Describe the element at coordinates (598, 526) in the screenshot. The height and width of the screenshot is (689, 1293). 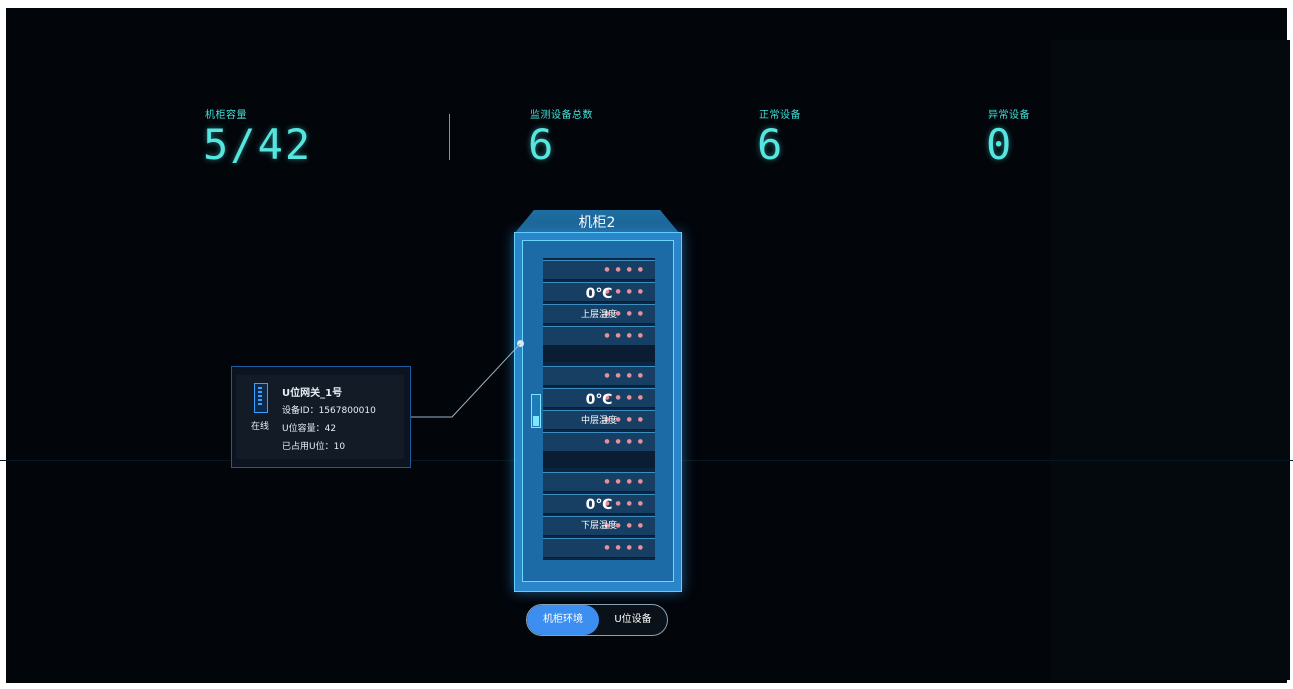
I see `lower-temperature-label: 下层温度` at that location.